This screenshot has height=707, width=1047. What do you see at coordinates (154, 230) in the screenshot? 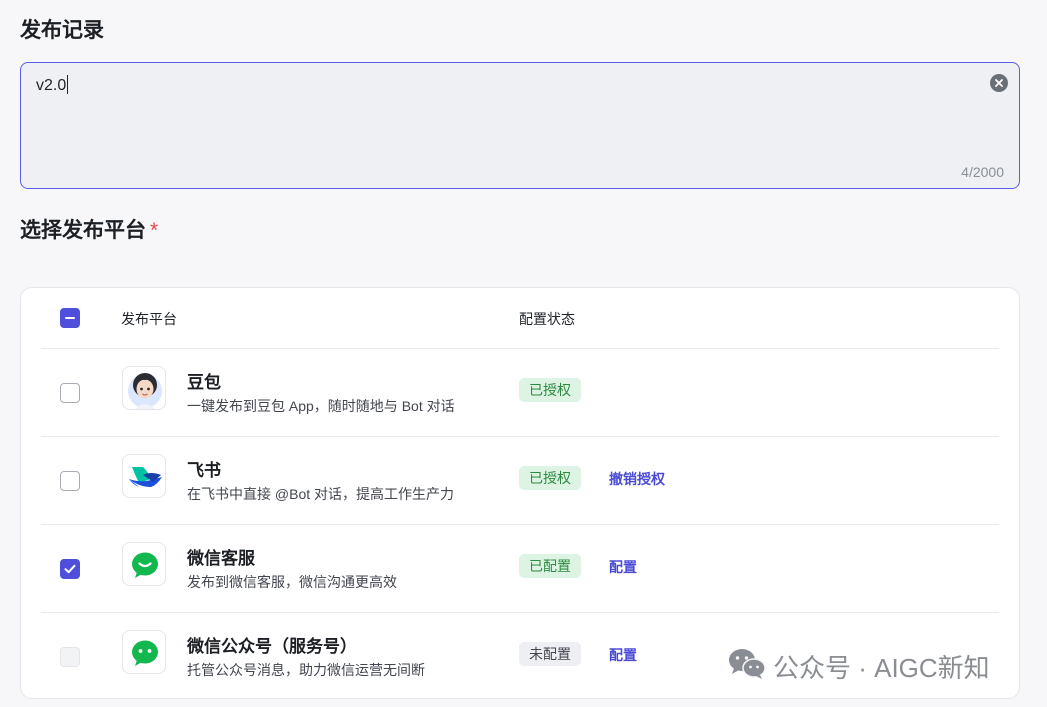
I see `required-mark: *` at bounding box center [154, 230].